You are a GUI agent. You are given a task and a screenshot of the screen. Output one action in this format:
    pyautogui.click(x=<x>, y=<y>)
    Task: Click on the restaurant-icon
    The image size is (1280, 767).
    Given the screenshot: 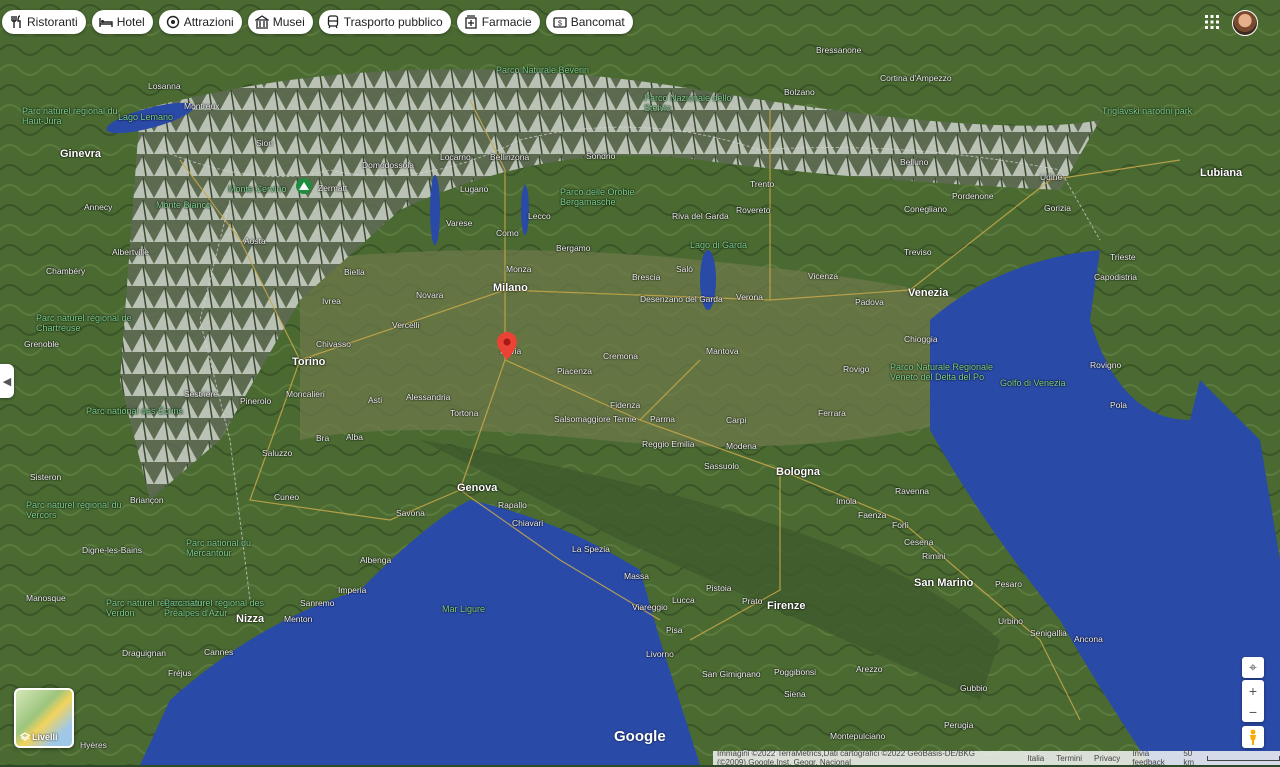 What is the action you would take?
    pyautogui.click(x=16, y=21)
    